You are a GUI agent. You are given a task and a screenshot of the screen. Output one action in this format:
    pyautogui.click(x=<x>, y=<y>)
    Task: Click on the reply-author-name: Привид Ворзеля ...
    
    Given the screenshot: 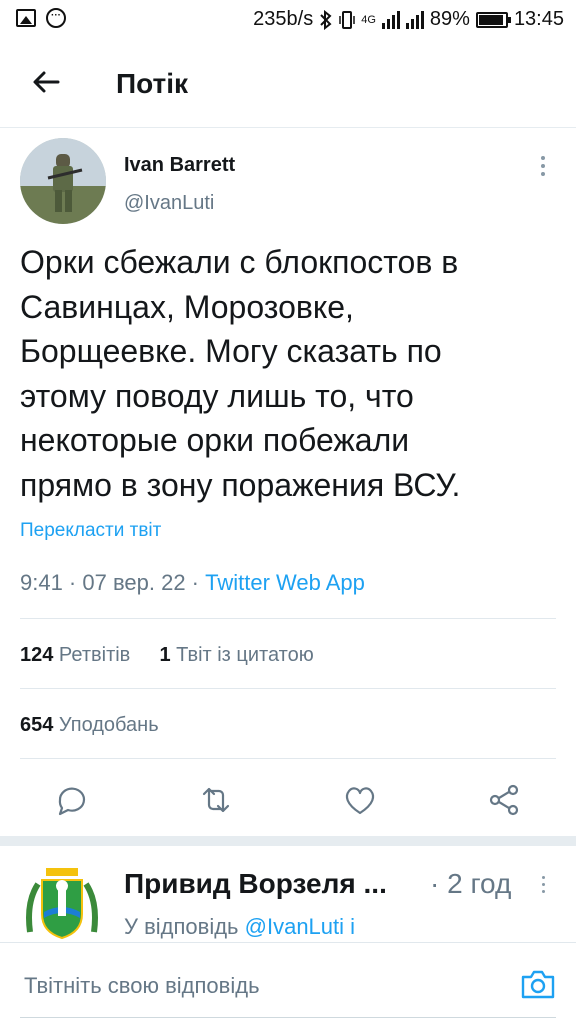 What is the action you would take?
    pyautogui.click(x=255, y=884)
    